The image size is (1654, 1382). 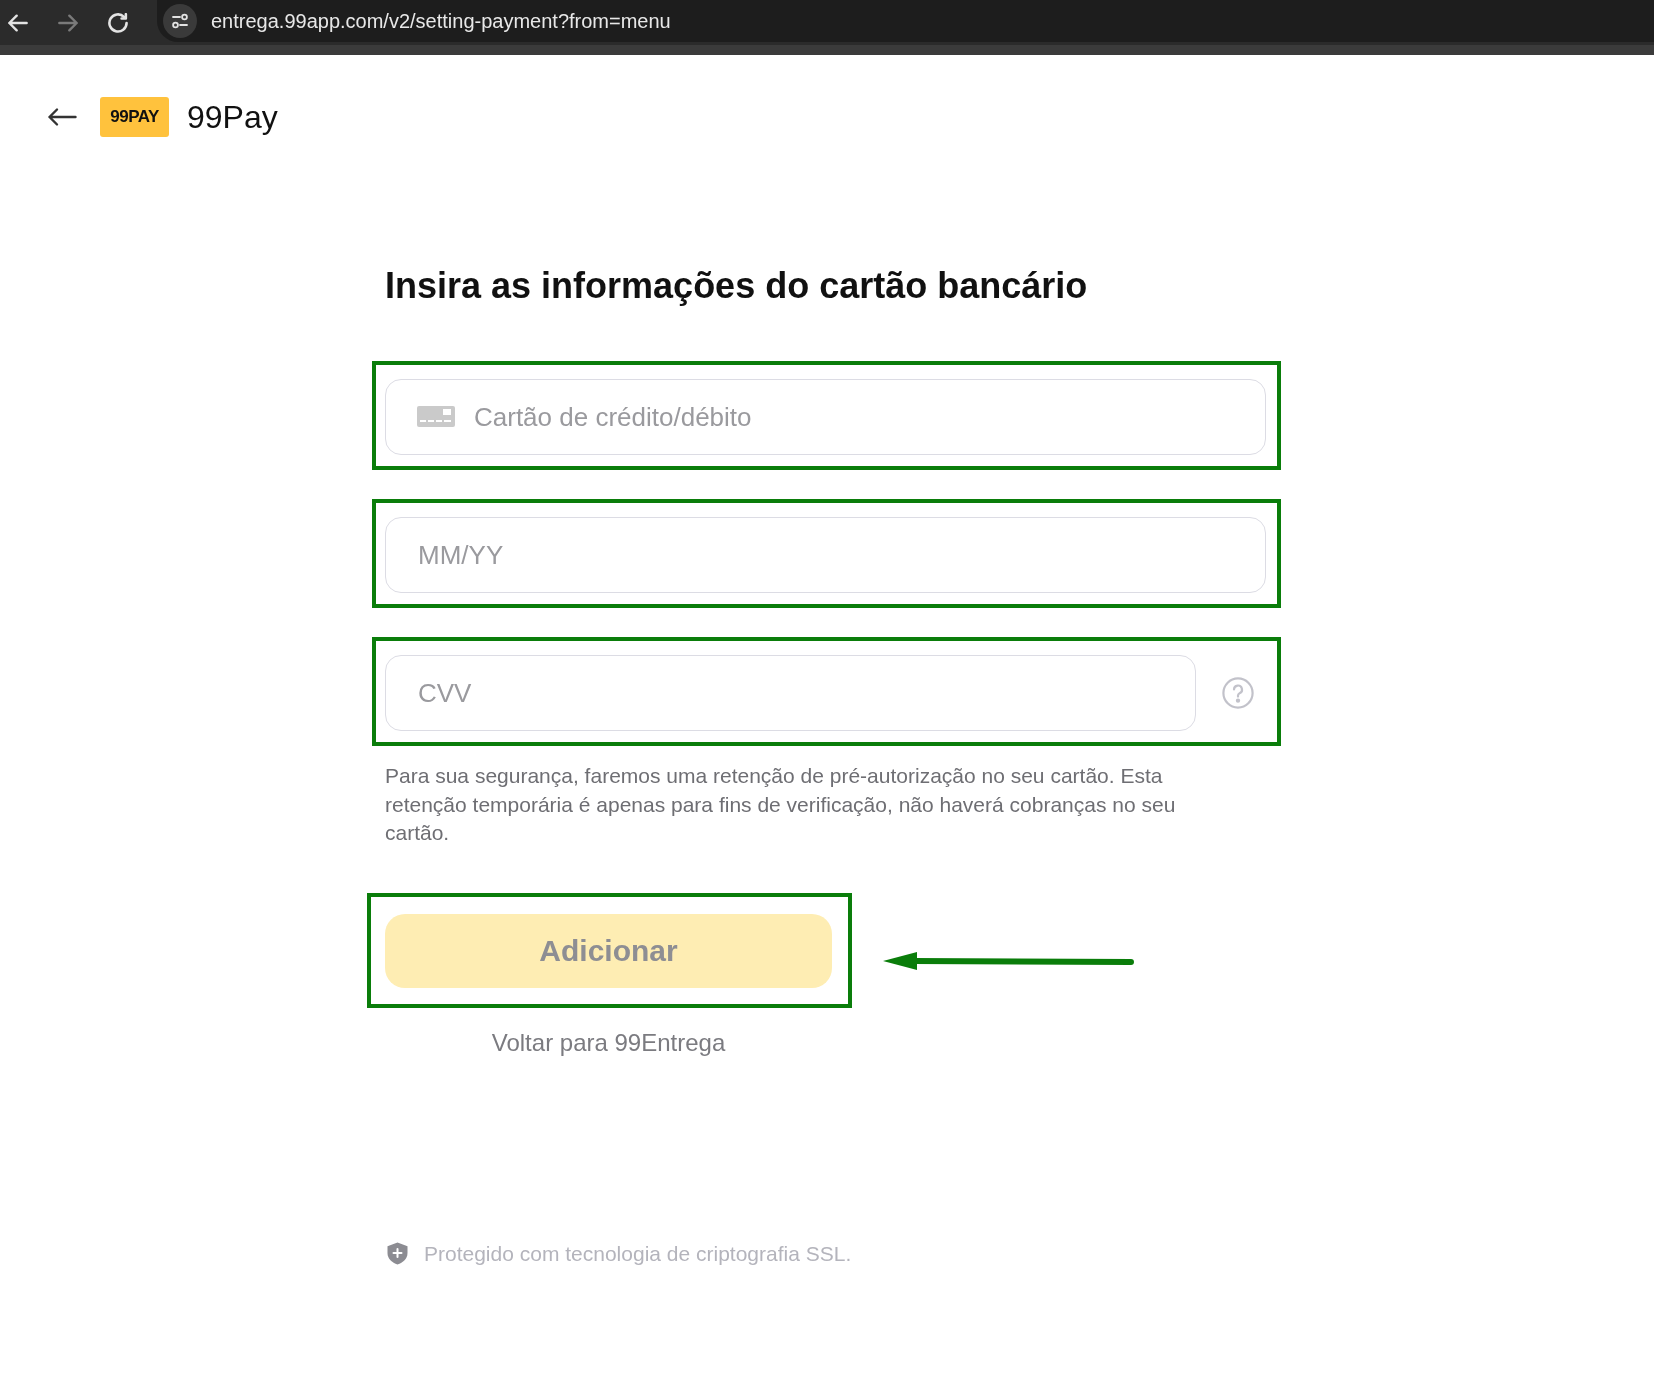 What do you see at coordinates (134, 117) in the screenshot?
I see `brand-logo: 99PAY` at bounding box center [134, 117].